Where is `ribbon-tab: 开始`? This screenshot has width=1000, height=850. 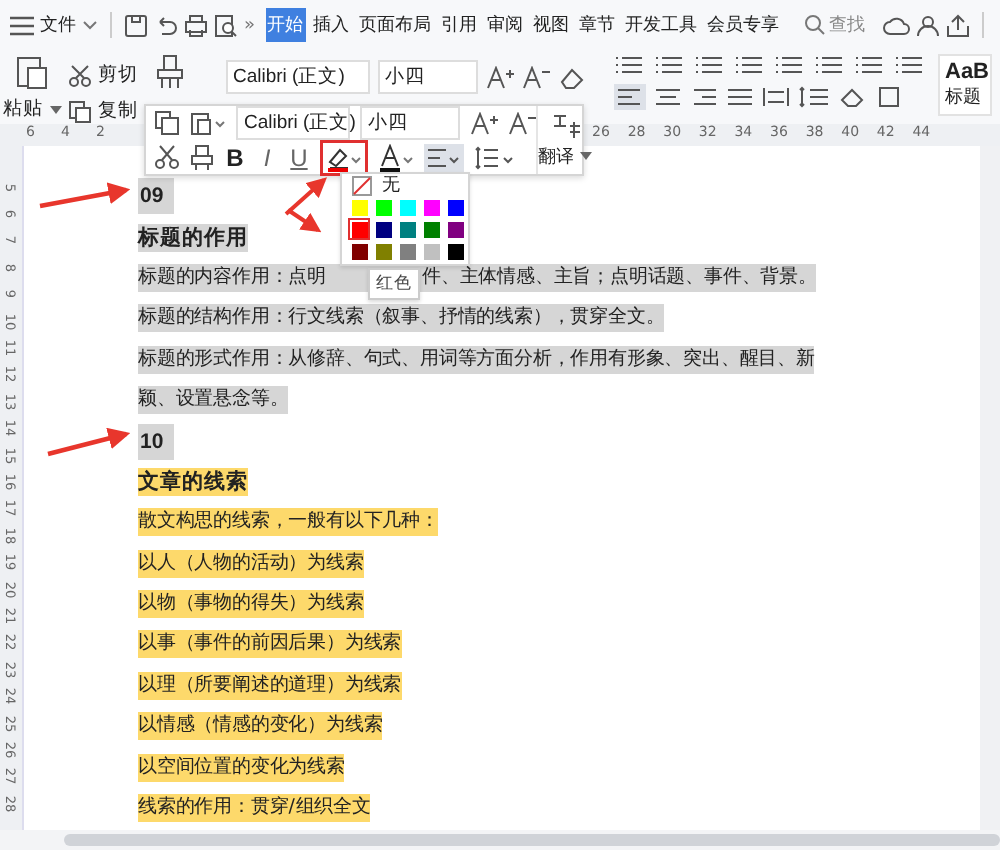 ribbon-tab: 开始 is located at coordinates (285, 25).